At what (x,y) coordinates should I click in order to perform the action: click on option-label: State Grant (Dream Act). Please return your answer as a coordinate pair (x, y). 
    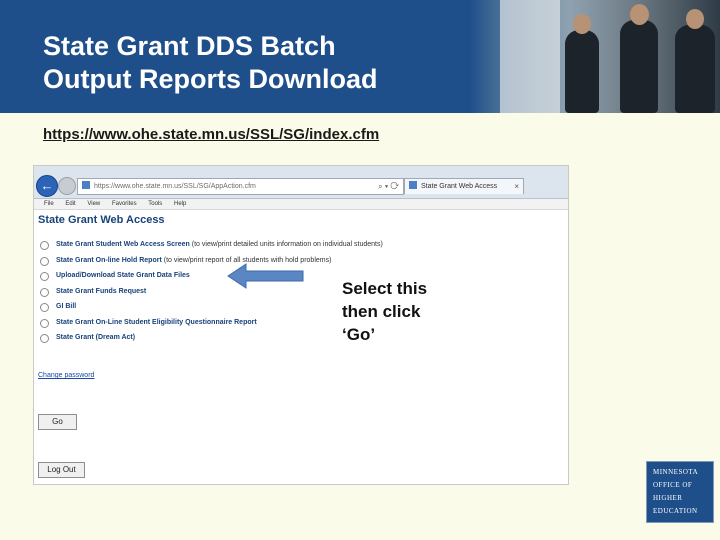
    Looking at the image, I should click on (96, 337).